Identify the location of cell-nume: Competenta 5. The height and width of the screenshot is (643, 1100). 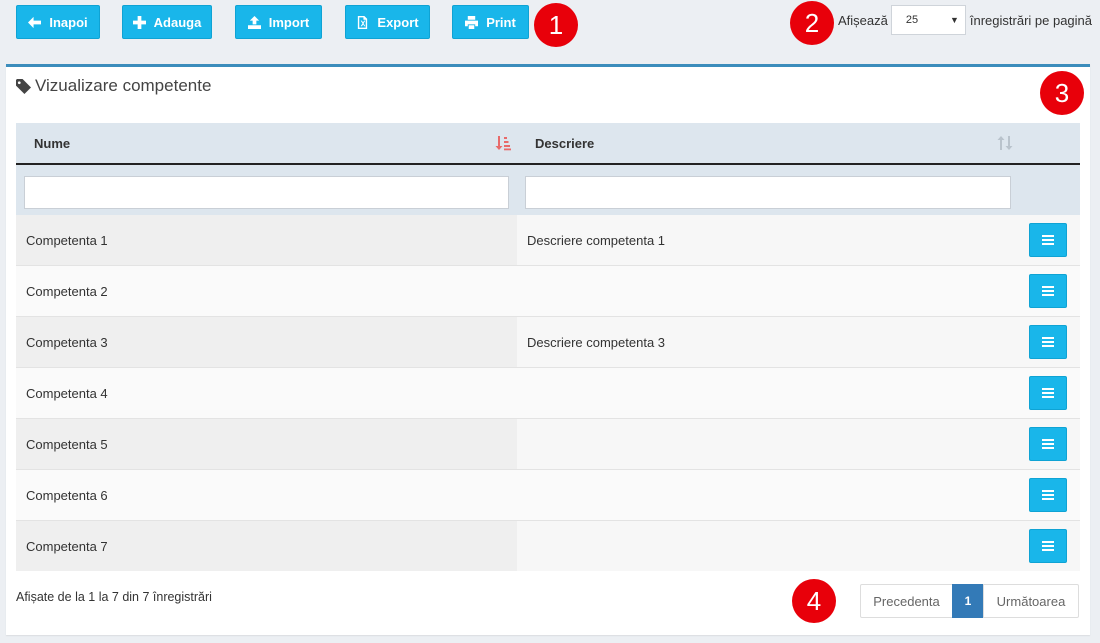
(266, 444).